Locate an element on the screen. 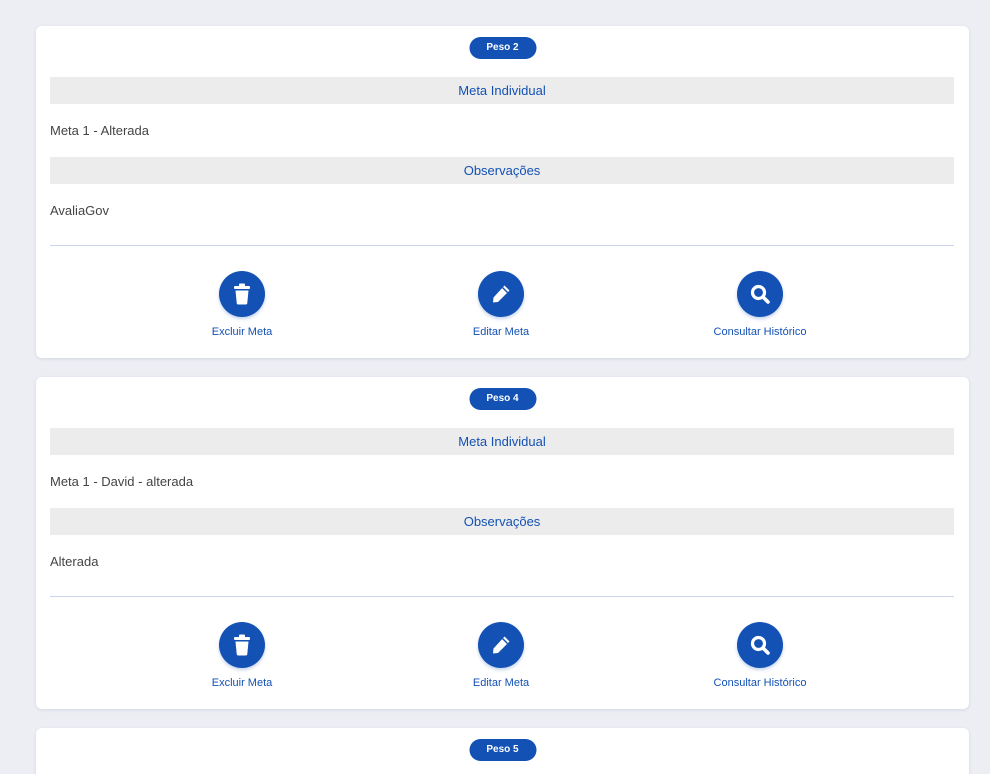 This screenshot has width=990, height=774. goal-description: Meta 1 - Alterada is located at coordinates (99, 130).